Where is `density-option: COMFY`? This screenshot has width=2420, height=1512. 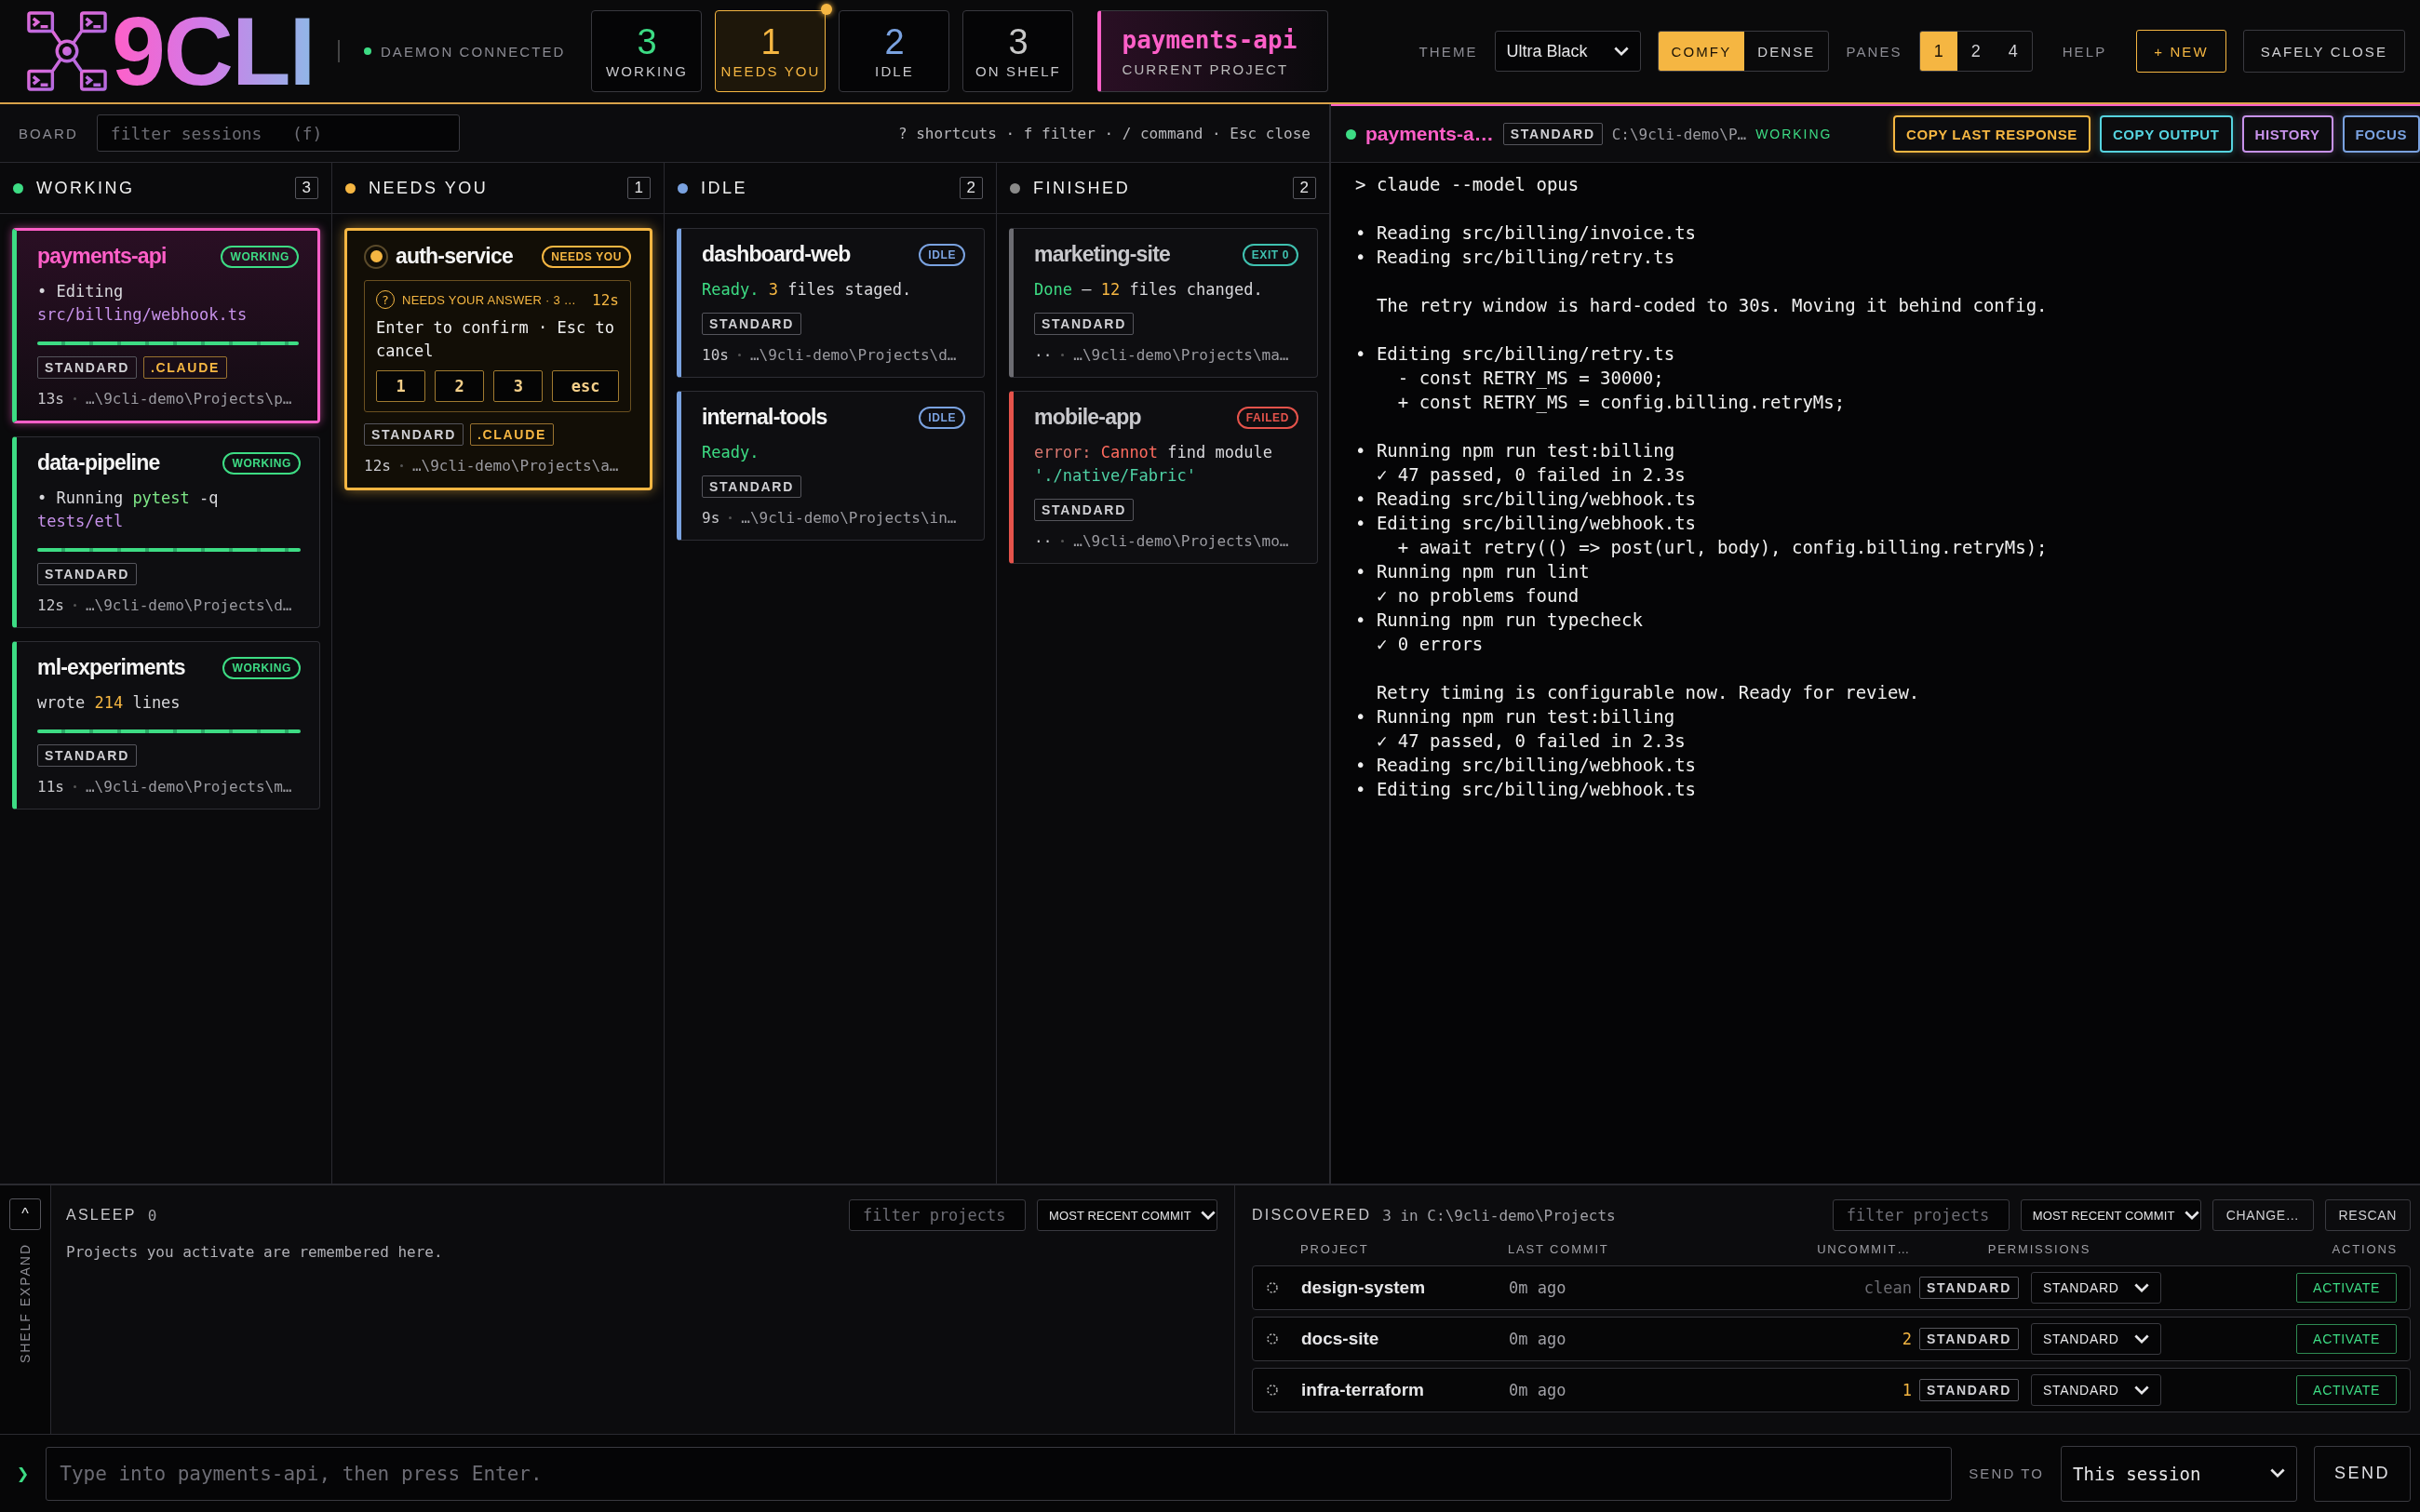 density-option: COMFY is located at coordinates (1701, 51).